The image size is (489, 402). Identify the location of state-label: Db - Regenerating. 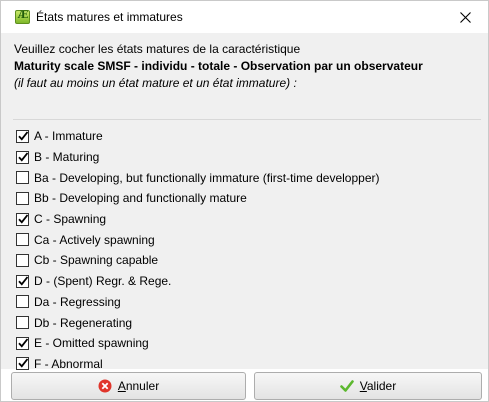
(83, 322).